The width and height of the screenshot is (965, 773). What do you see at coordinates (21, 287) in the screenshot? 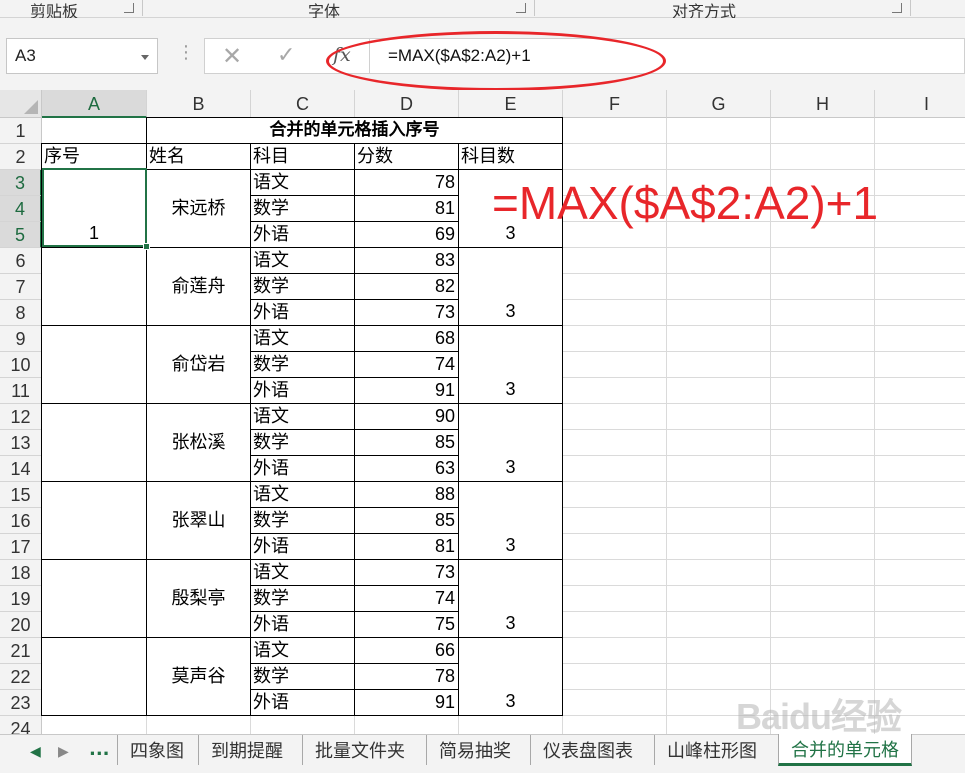
I see `row-header-7: 7` at bounding box center [21, 287].